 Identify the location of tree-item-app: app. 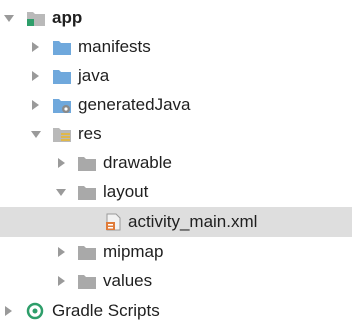
(176, 18).